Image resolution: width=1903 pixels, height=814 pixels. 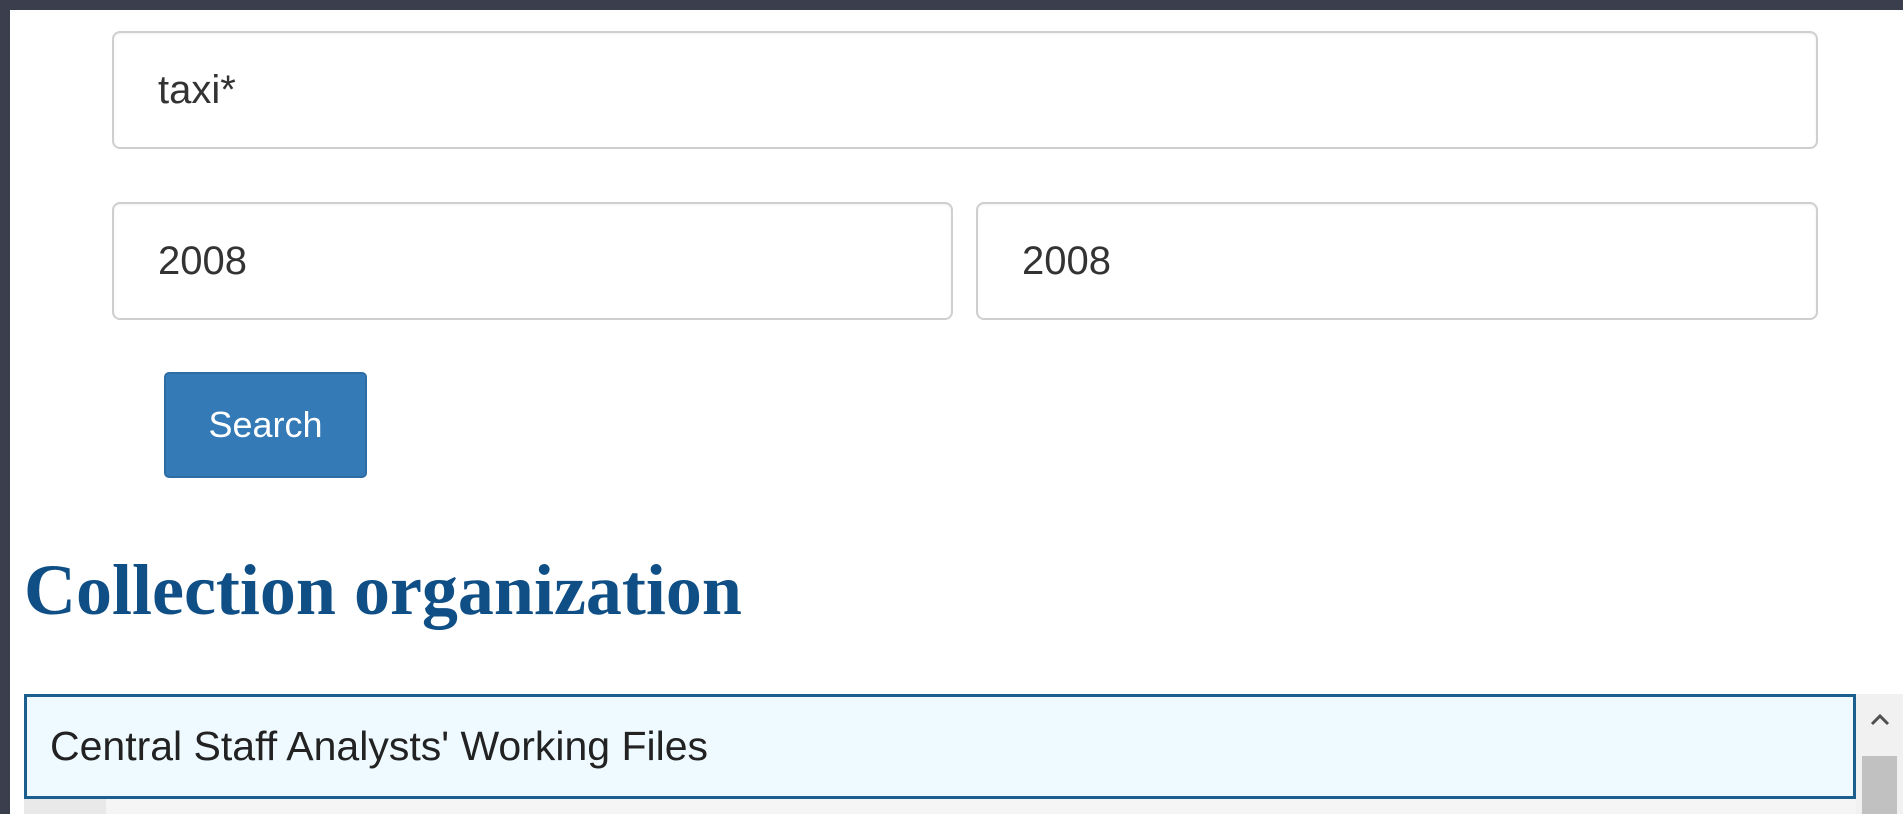 What do you see at coordinates (940, 806) in the screenshot?
I see `collection-tree-next-row` at bounding box center [940, 806].